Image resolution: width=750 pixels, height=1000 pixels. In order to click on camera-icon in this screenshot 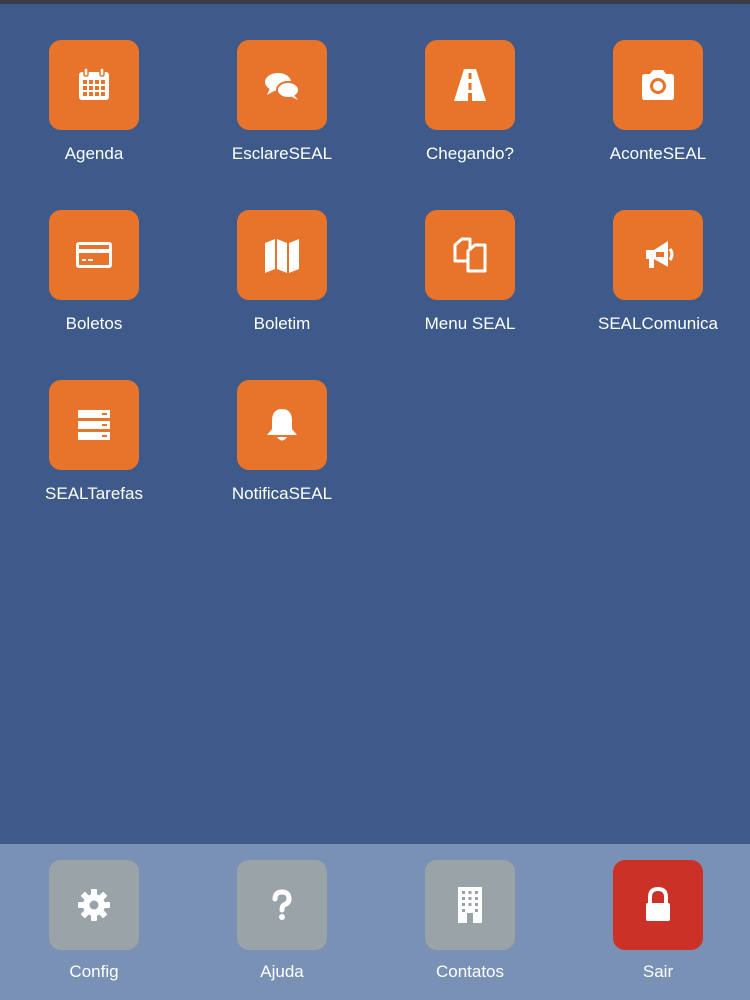, I will do `click(658, 85)`.